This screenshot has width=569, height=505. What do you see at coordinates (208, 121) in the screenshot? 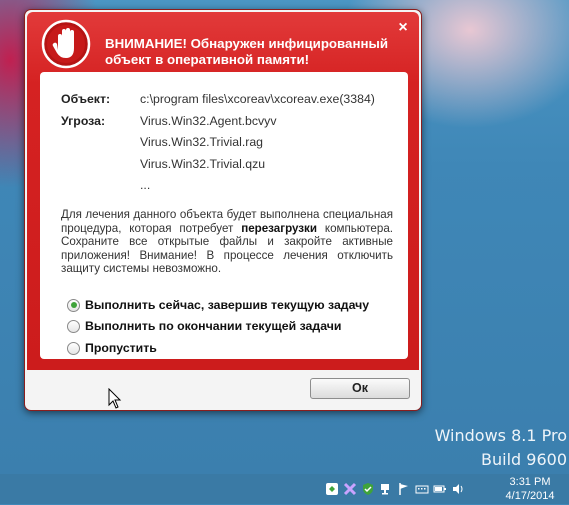
I see `threat-item: Virus.Win32.Agent.bcvyv` at bounding box center [208, 121].